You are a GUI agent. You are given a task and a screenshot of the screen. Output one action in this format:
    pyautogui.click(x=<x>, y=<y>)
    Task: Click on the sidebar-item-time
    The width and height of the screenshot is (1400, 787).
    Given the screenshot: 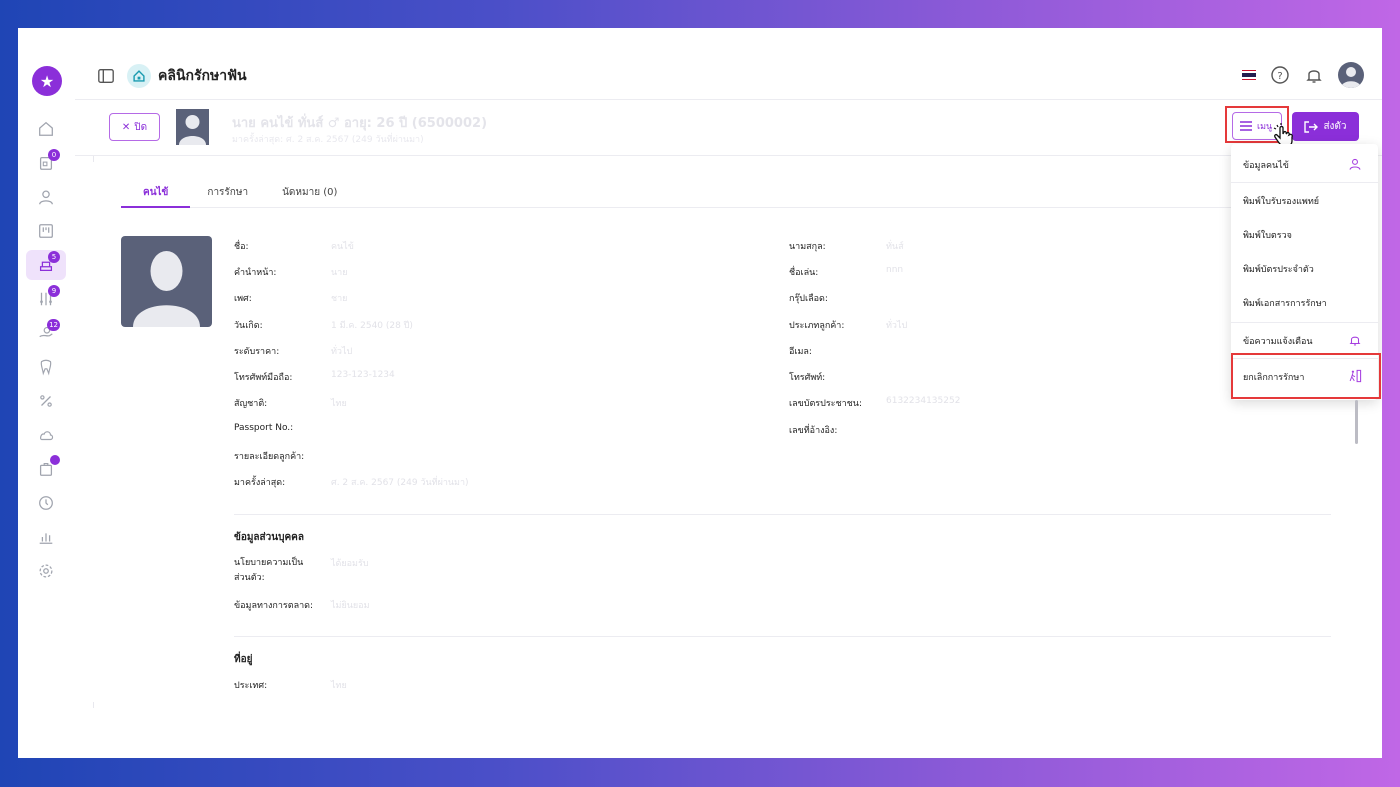 What is the action you would take?
    pyautogui.click(x=46, y=503)
    